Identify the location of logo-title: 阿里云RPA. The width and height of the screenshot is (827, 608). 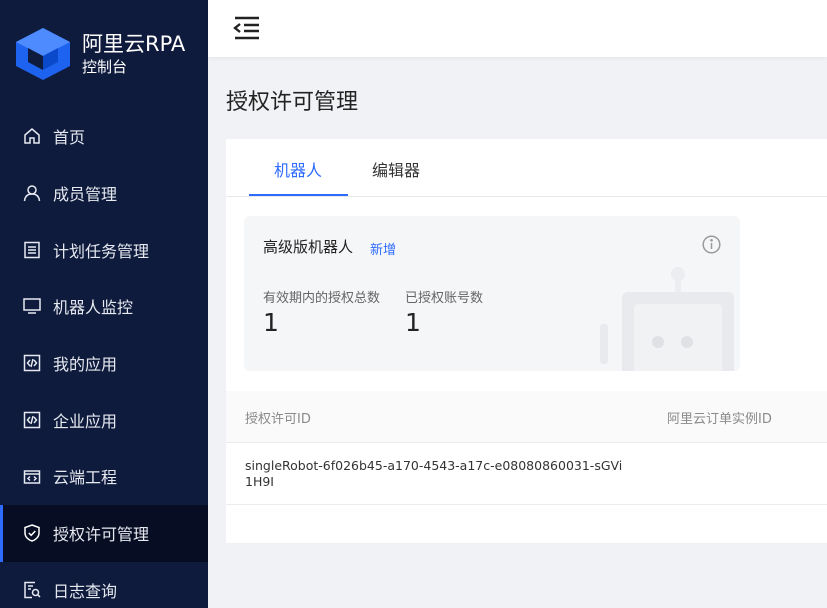
(134, 44).